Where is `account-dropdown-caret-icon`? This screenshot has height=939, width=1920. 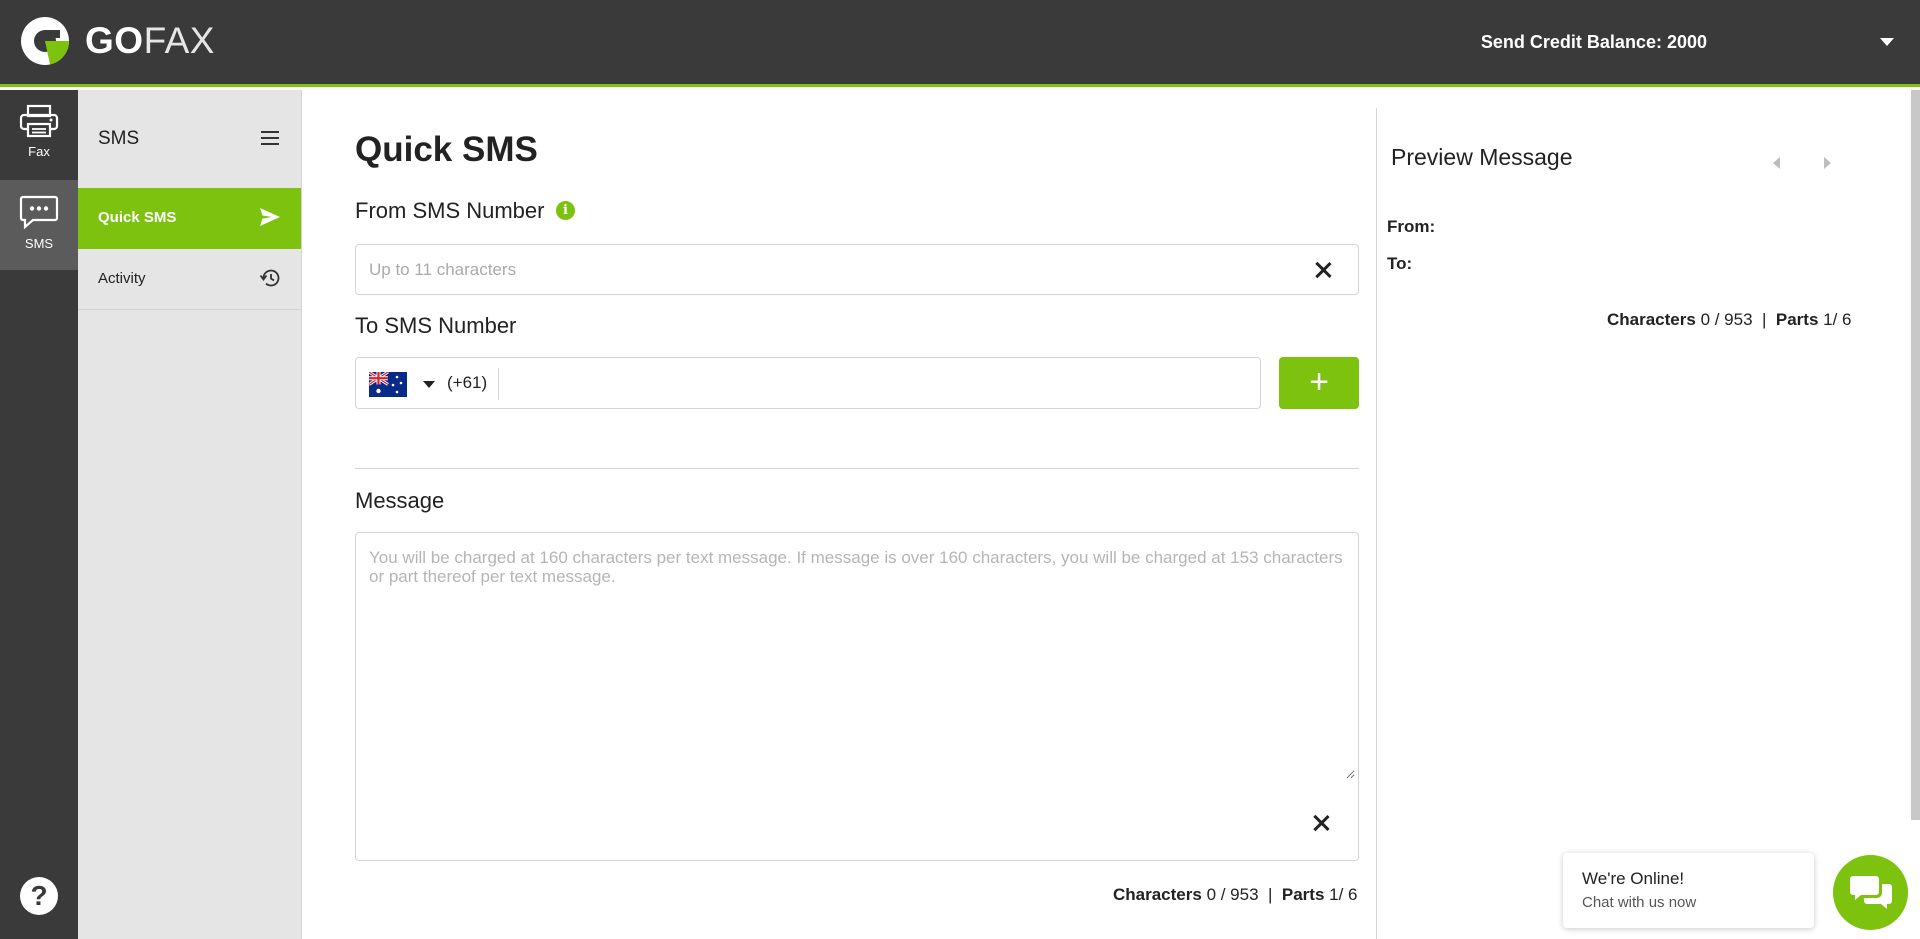
account-dropdown-caret-icon is located at coordinates (1887, 42).